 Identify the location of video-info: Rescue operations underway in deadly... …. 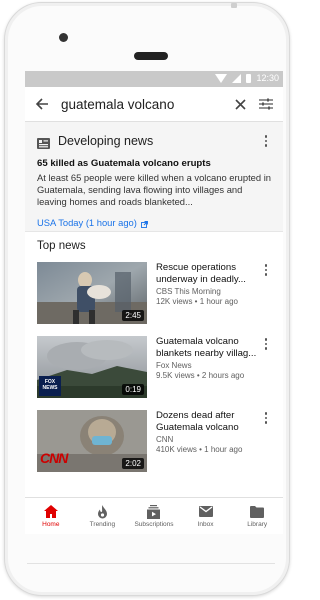
(213, 295).